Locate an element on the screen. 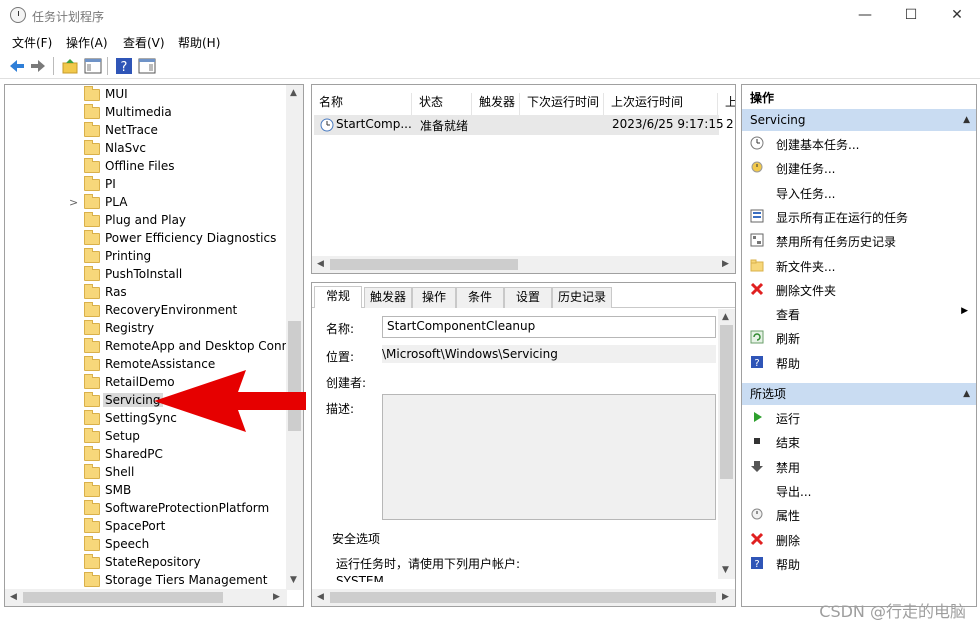 The height and width of the screenshot is (630, 980). tree-horizontal-scrollbar: ◀ ▶ is located at coordinates (146, 597).